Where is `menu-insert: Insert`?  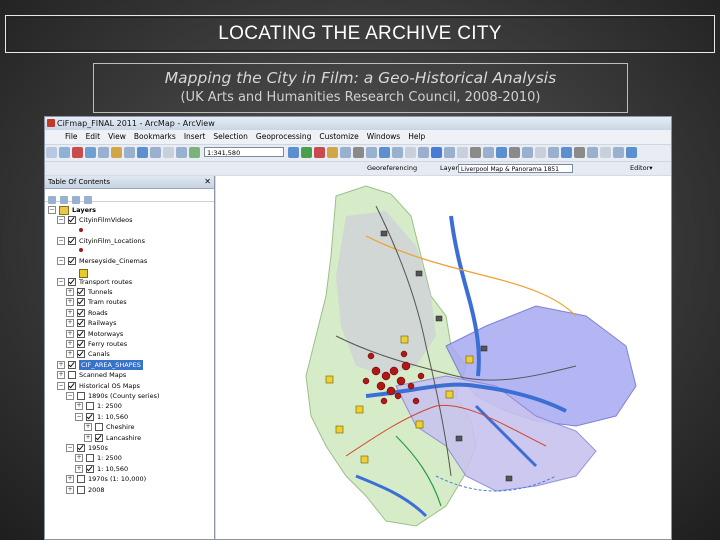 menu-insert: Insert is located at coordinates (195, 136).